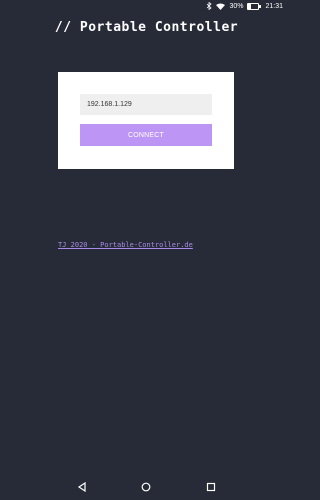 The image size is (320, 500). I want to click on status-bar: 30% 21:31, so click(146, 6).